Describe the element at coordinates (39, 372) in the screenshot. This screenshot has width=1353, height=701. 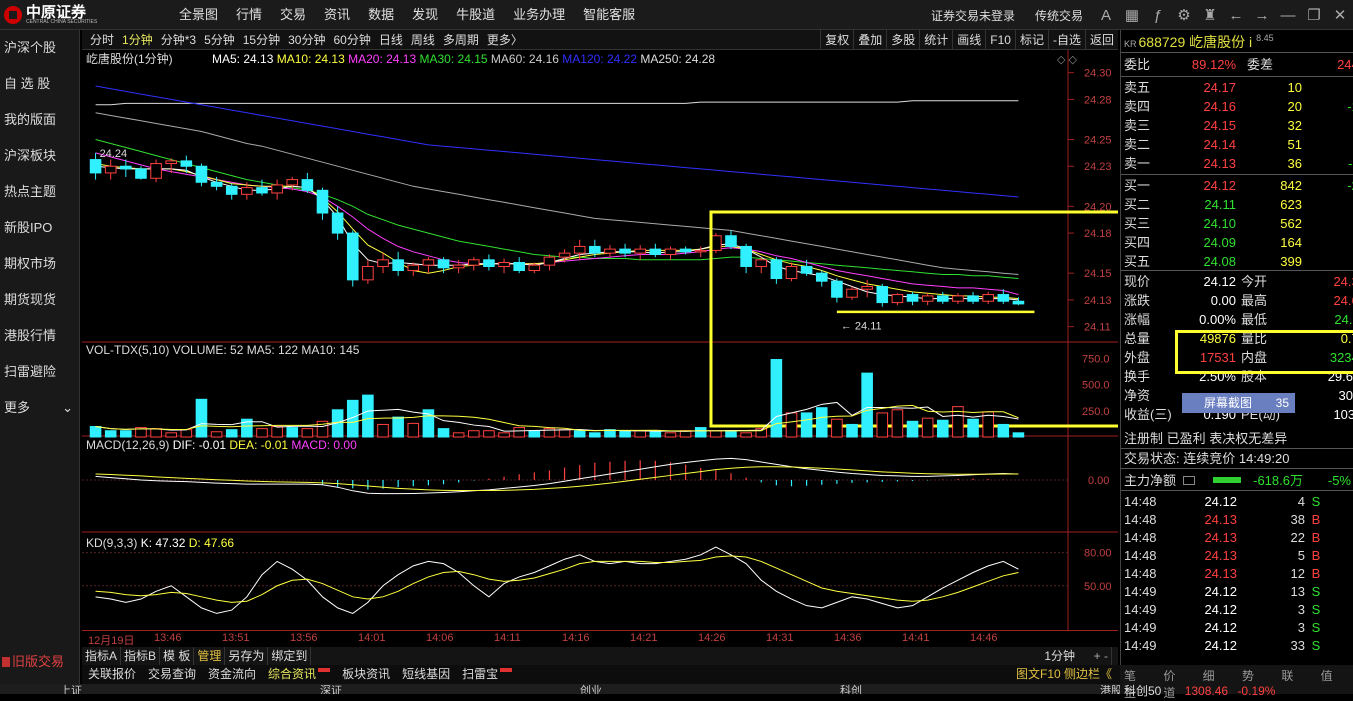
I see `sidebar-item-9: 扫雷避险` at that location.